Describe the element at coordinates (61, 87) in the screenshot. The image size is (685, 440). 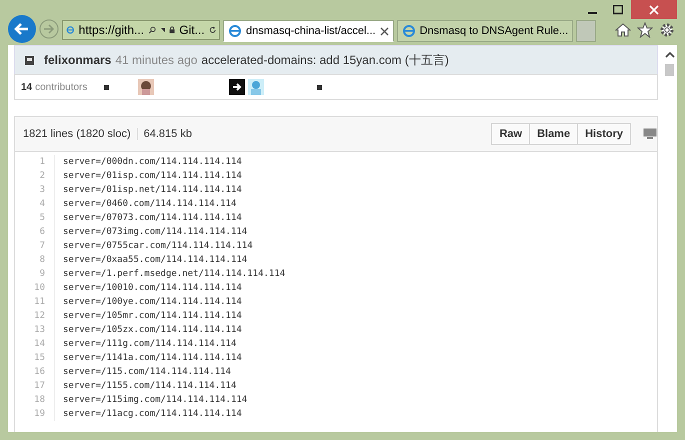
I see `contributors-label: contributors` at that location.